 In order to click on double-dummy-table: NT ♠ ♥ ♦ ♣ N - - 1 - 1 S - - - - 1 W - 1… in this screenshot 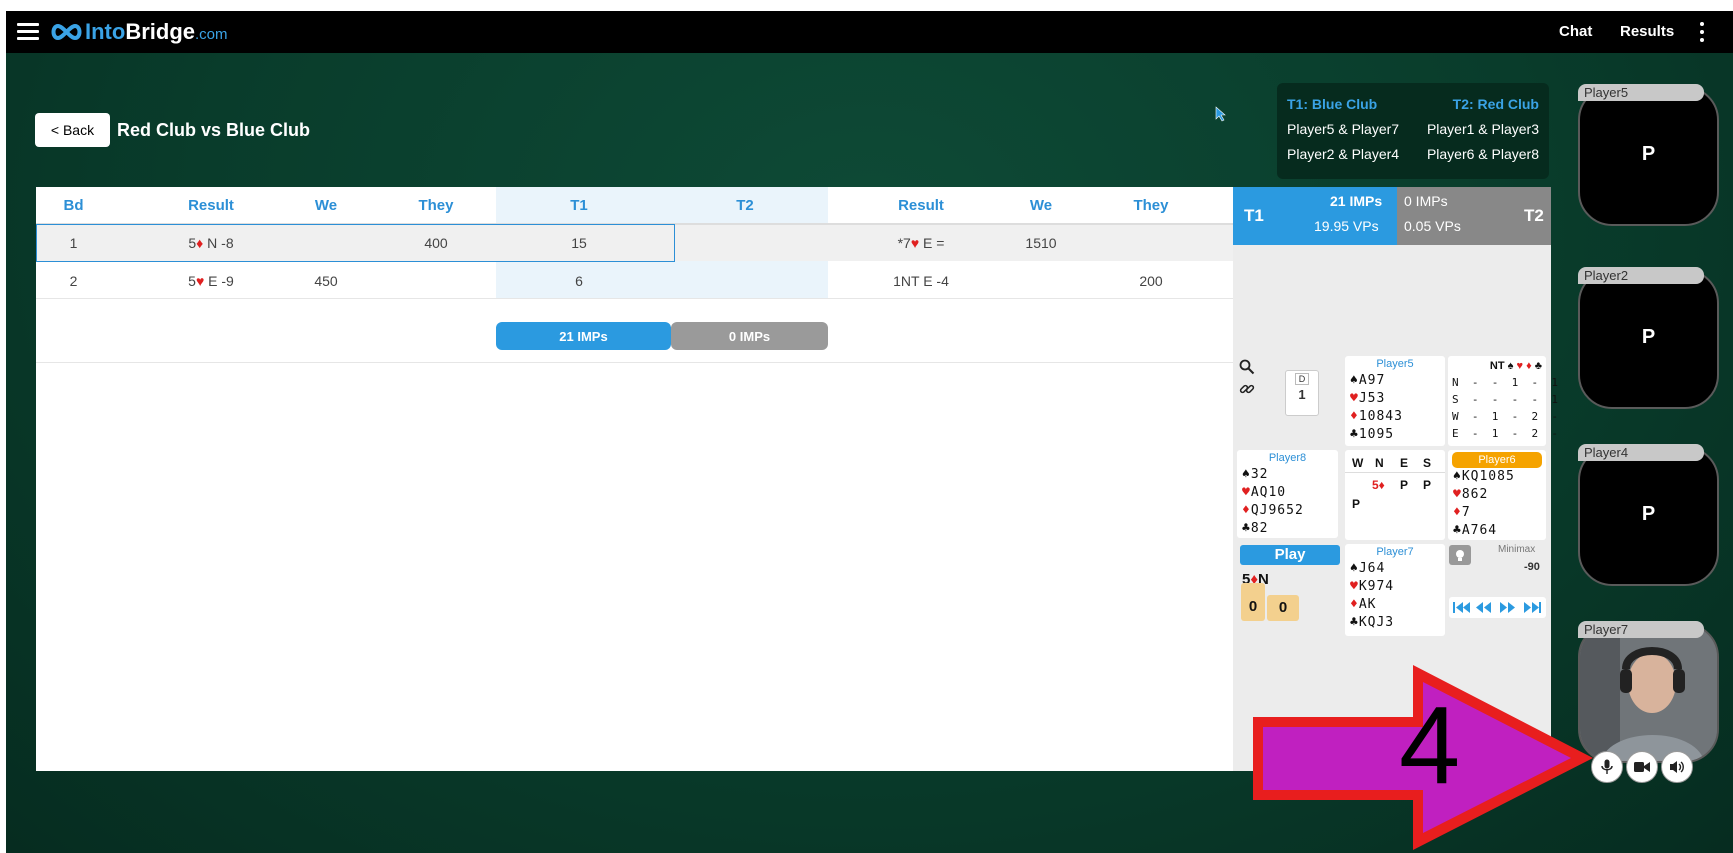, I will do `click(1503, 401)`.